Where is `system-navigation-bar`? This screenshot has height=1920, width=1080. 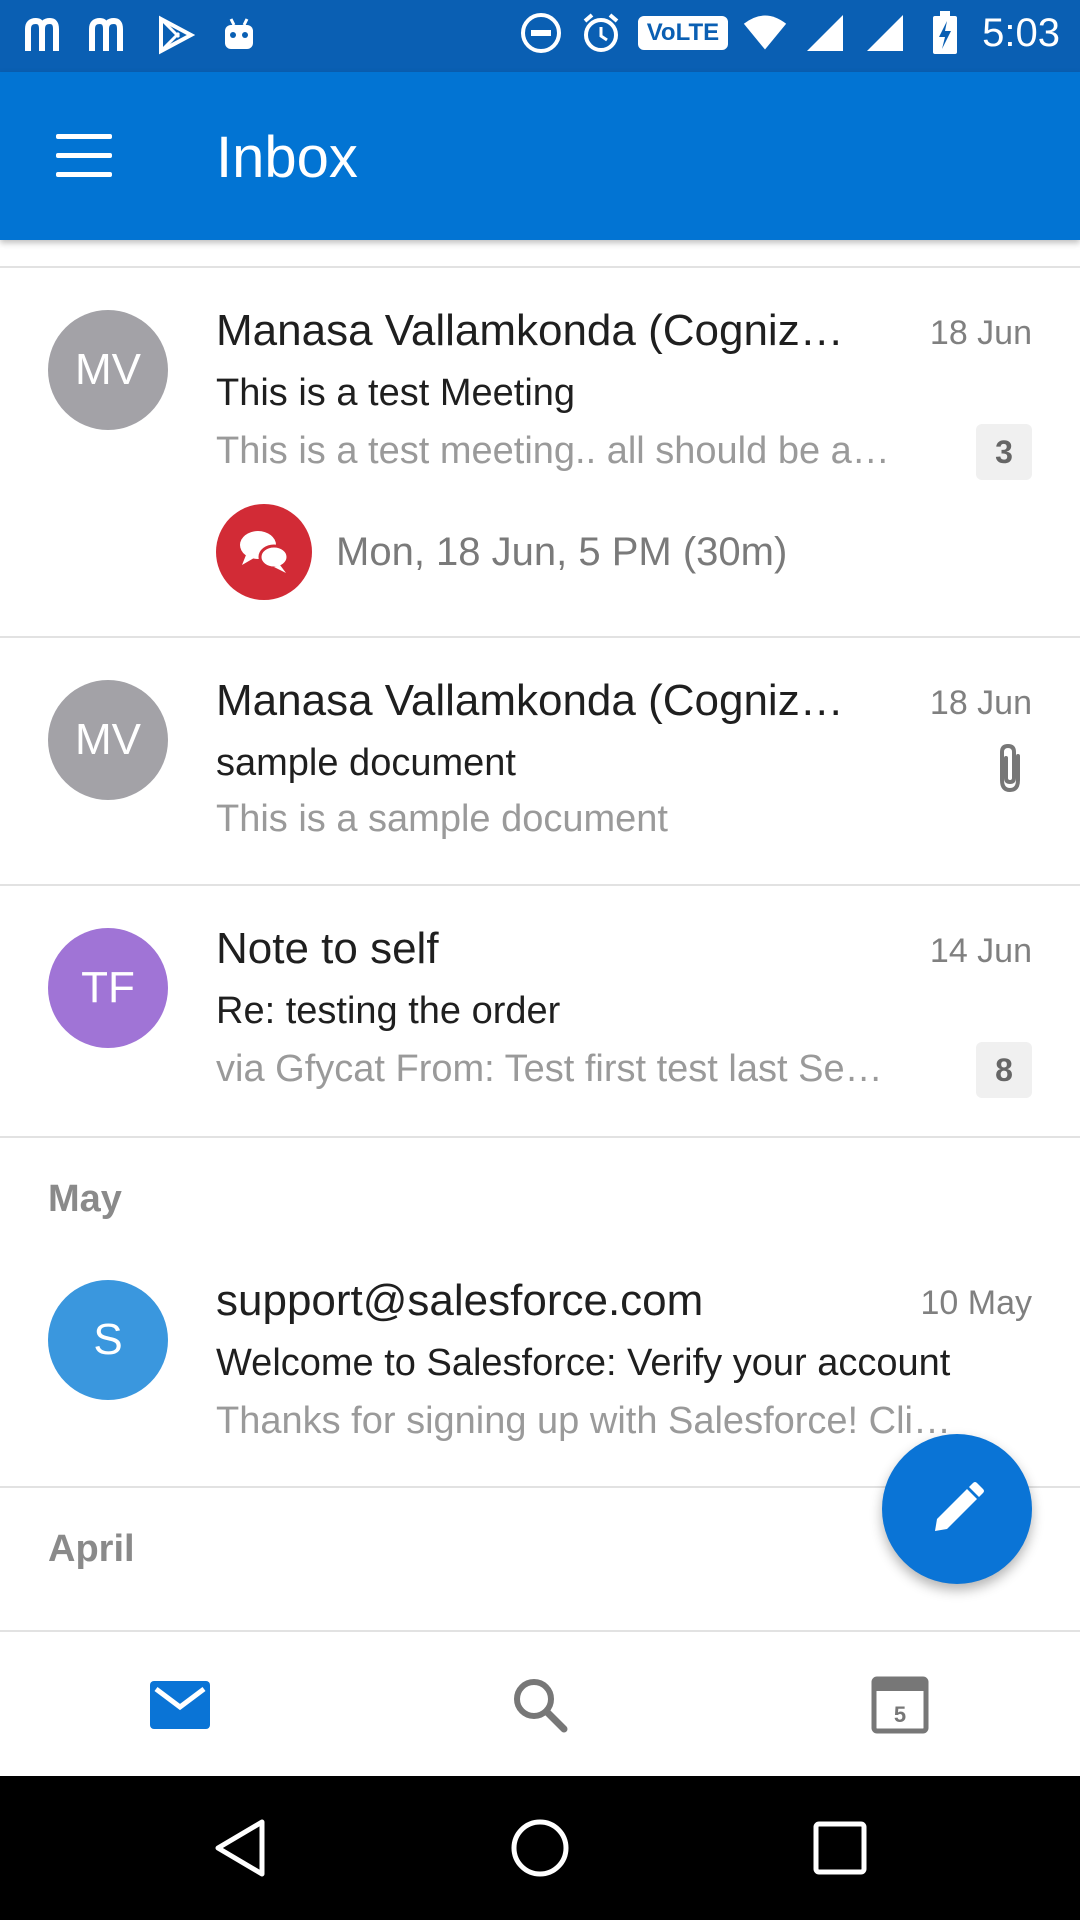
system-navigation-bar is located at coordinates (540, 1848).